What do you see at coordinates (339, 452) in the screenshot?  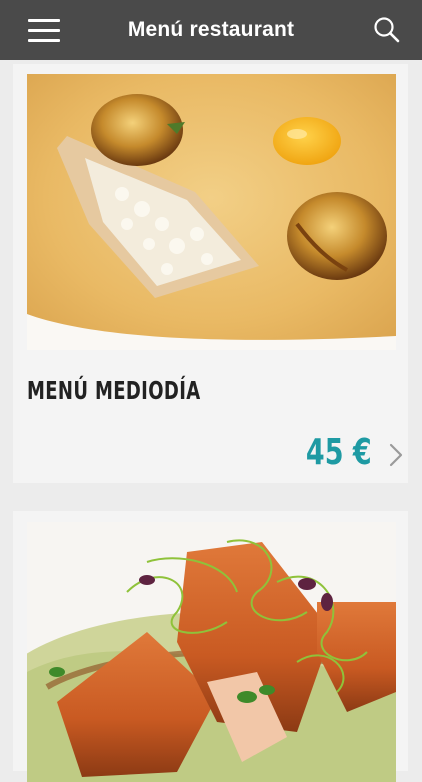 I see `menu-card-price: 45 €` at bounding box center [339, 452].